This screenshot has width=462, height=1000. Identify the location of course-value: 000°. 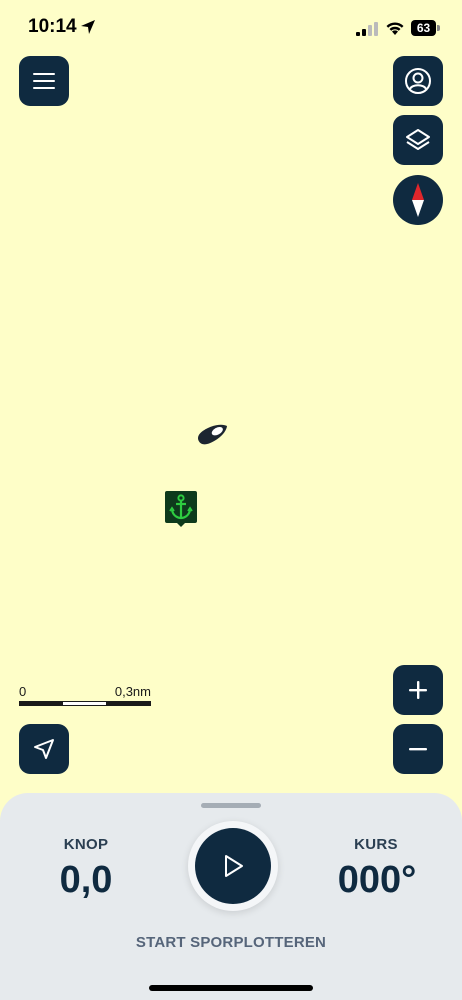
(377, 880).